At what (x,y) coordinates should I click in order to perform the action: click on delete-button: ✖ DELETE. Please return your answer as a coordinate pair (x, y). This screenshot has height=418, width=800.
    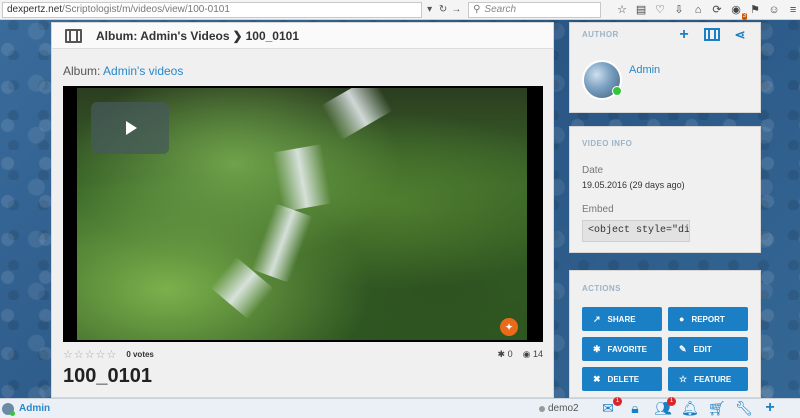
    Looking at the image, I should click on (622, 379).